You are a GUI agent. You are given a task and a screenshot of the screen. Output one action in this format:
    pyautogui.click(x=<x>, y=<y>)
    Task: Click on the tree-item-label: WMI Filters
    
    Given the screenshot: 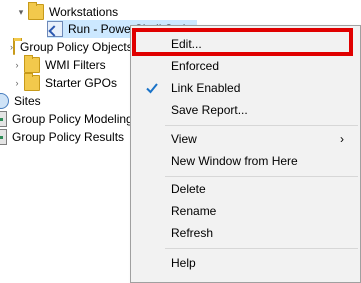 What is the action you would take?
    pyautogui.click(x=75, y=65)
    